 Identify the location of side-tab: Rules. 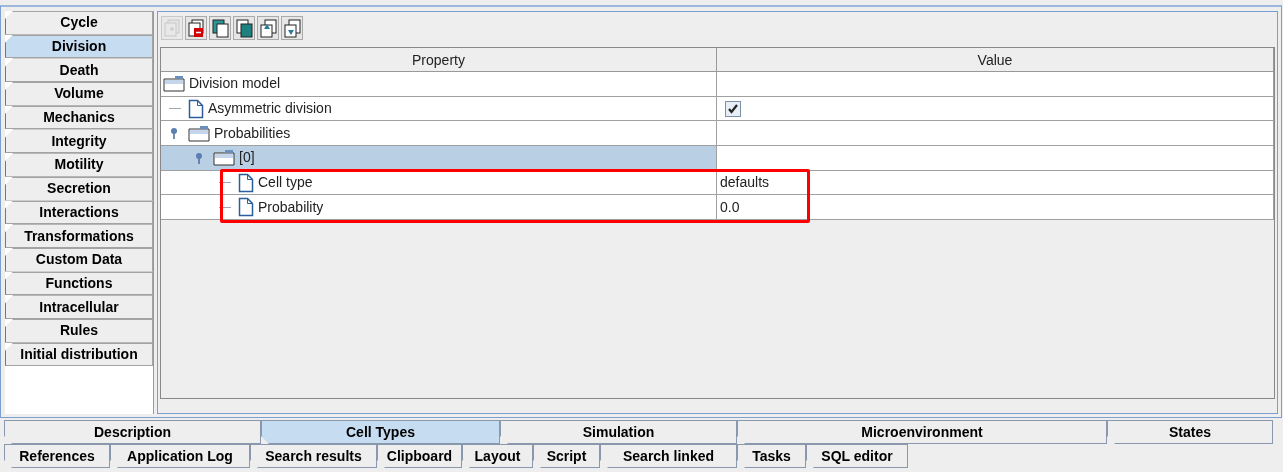
(79, 330).